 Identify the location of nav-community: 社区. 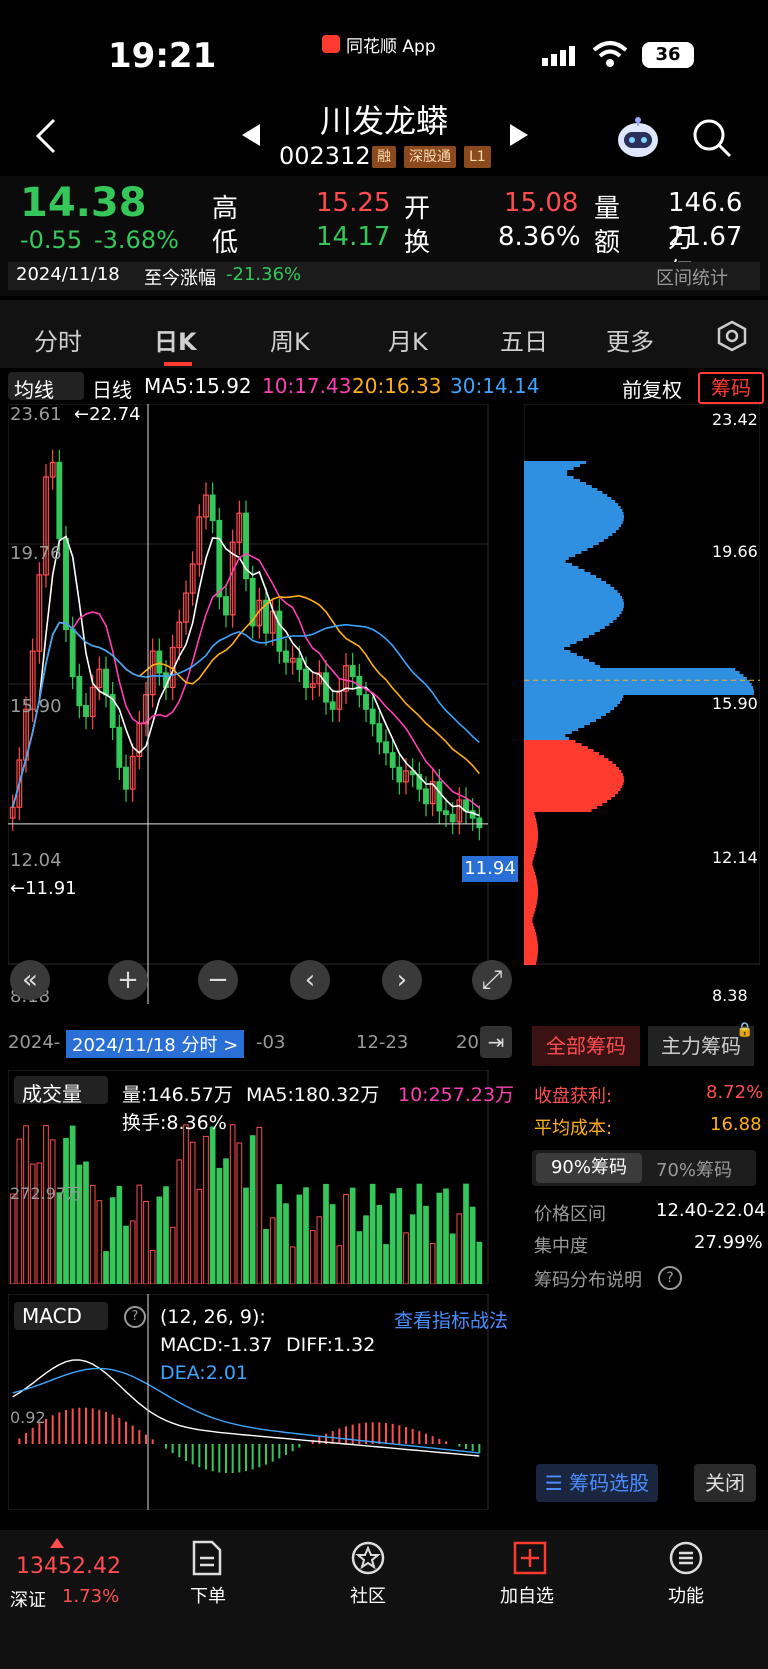
(368, 1595).